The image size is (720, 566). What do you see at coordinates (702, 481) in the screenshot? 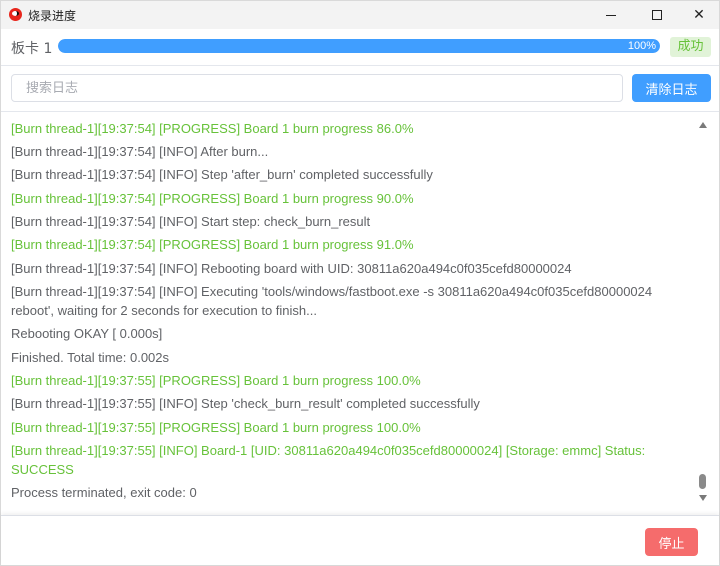
I see `scroll-thumb` at bounding box center [702, 481].